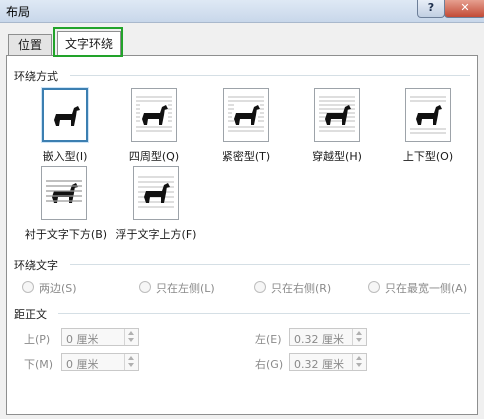  I want to click on top-bottom-wrap-icon, so click(428, 115).